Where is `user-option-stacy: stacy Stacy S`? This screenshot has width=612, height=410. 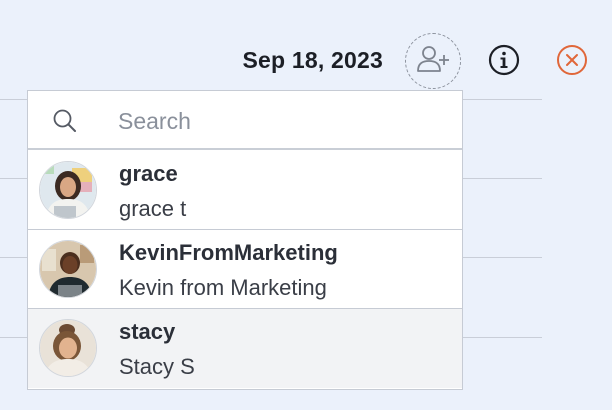 user-option-stacy: stacy Stacy S is located at coordinates (245, 348).